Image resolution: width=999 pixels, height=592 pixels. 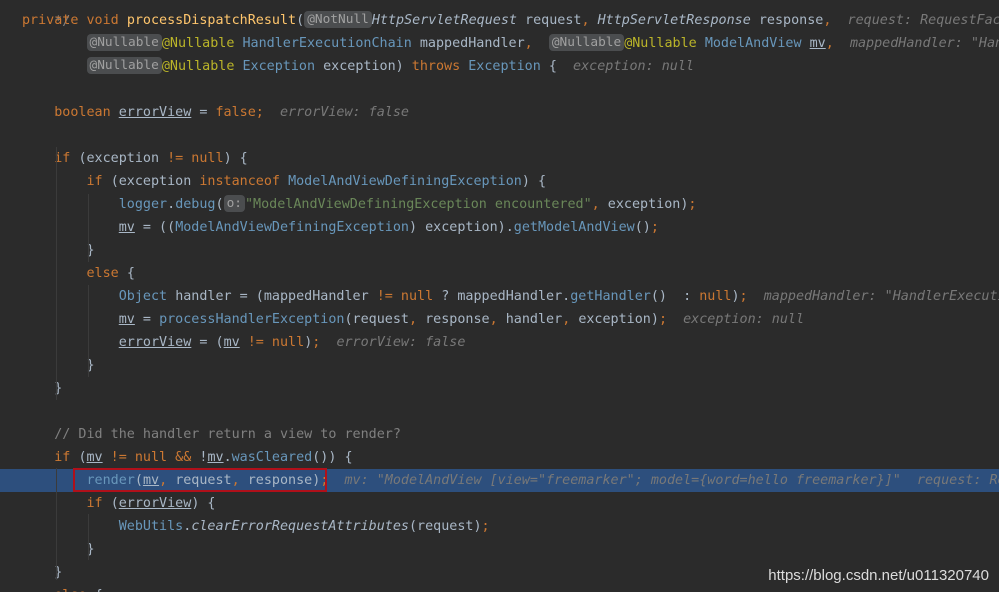 I want to click on code-line: if (exception != null) {, so click(x=499, y=158).